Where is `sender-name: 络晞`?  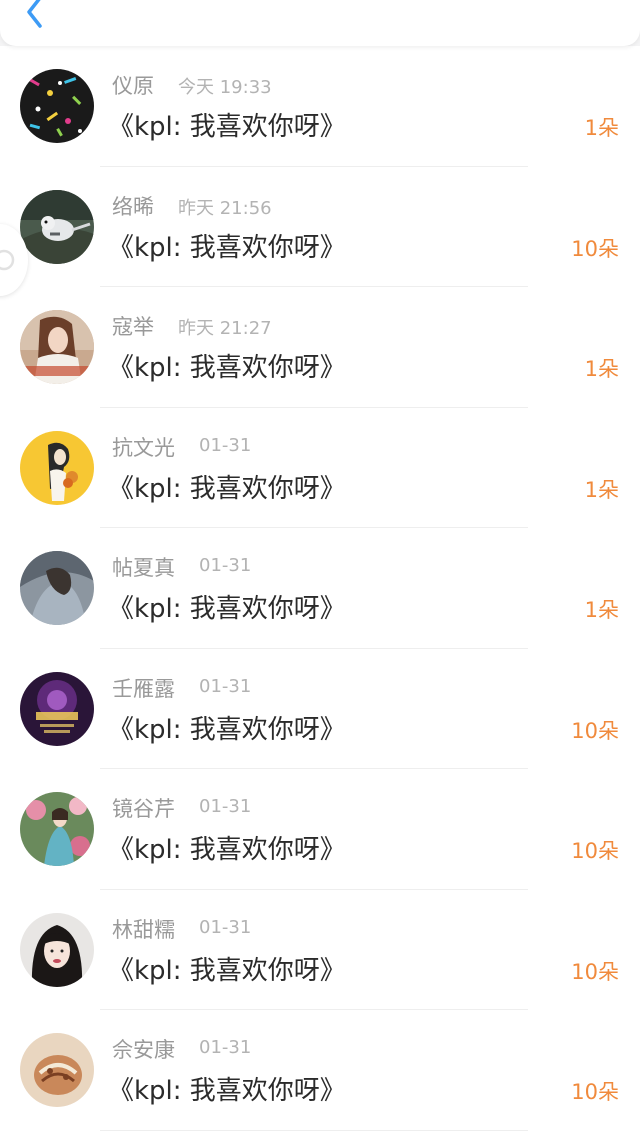
sender-name: 络晞 is located at coordinates (133, 206).